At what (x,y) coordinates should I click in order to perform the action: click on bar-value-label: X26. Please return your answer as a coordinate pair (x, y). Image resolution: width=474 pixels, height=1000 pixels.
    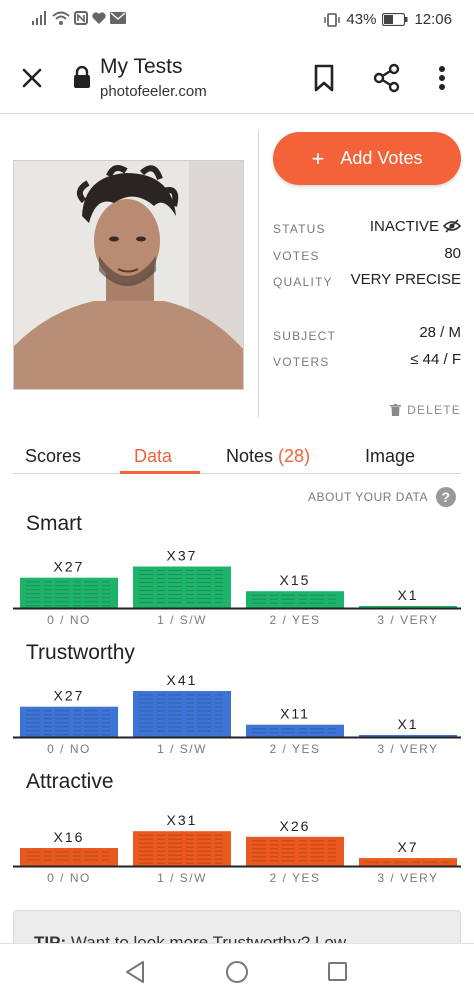
    Looking at the image, I should click on (295, 826).